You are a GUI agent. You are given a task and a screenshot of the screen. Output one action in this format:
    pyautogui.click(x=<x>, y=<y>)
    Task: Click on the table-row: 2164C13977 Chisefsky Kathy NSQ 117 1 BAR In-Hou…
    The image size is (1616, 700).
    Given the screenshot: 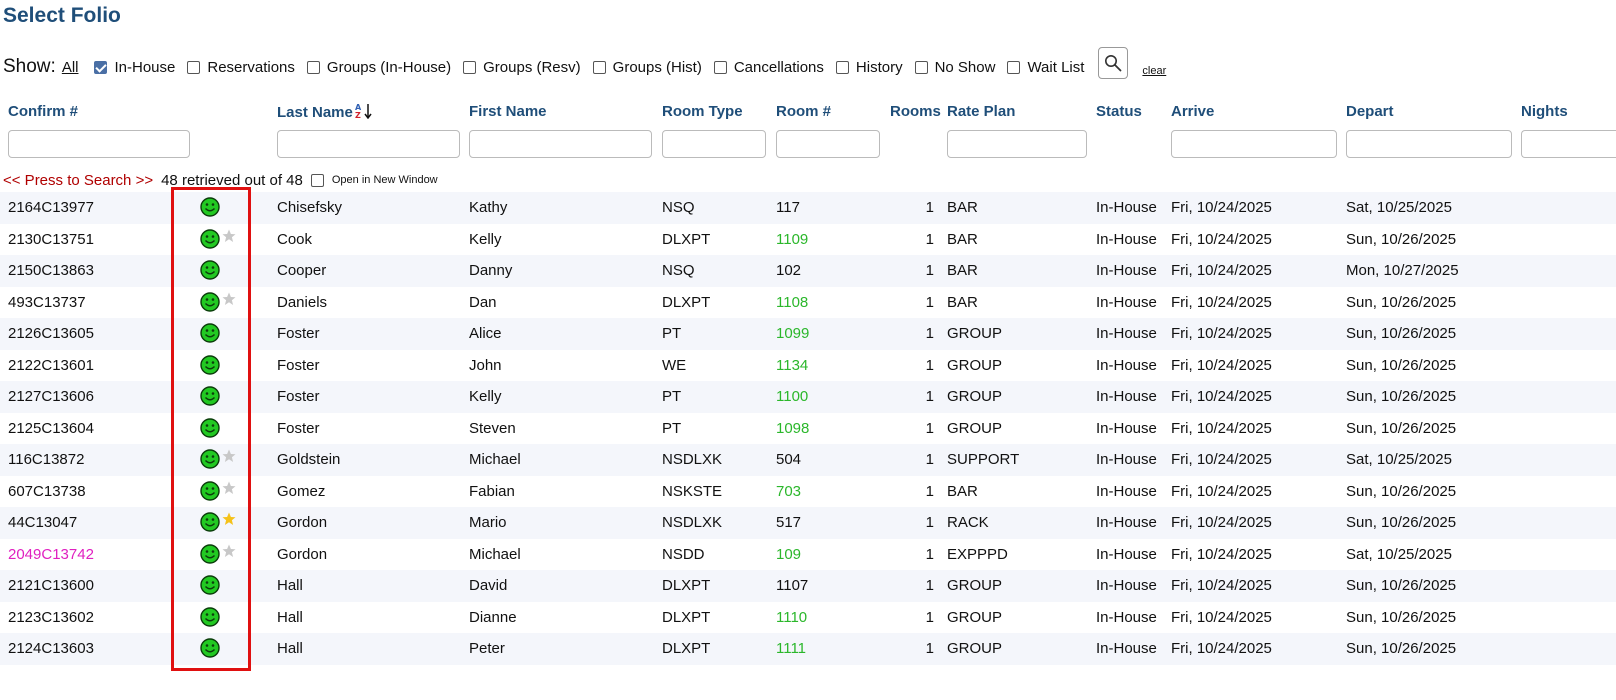 What is the action you would take?
    pyautogui.click(x=808, y=208)
    